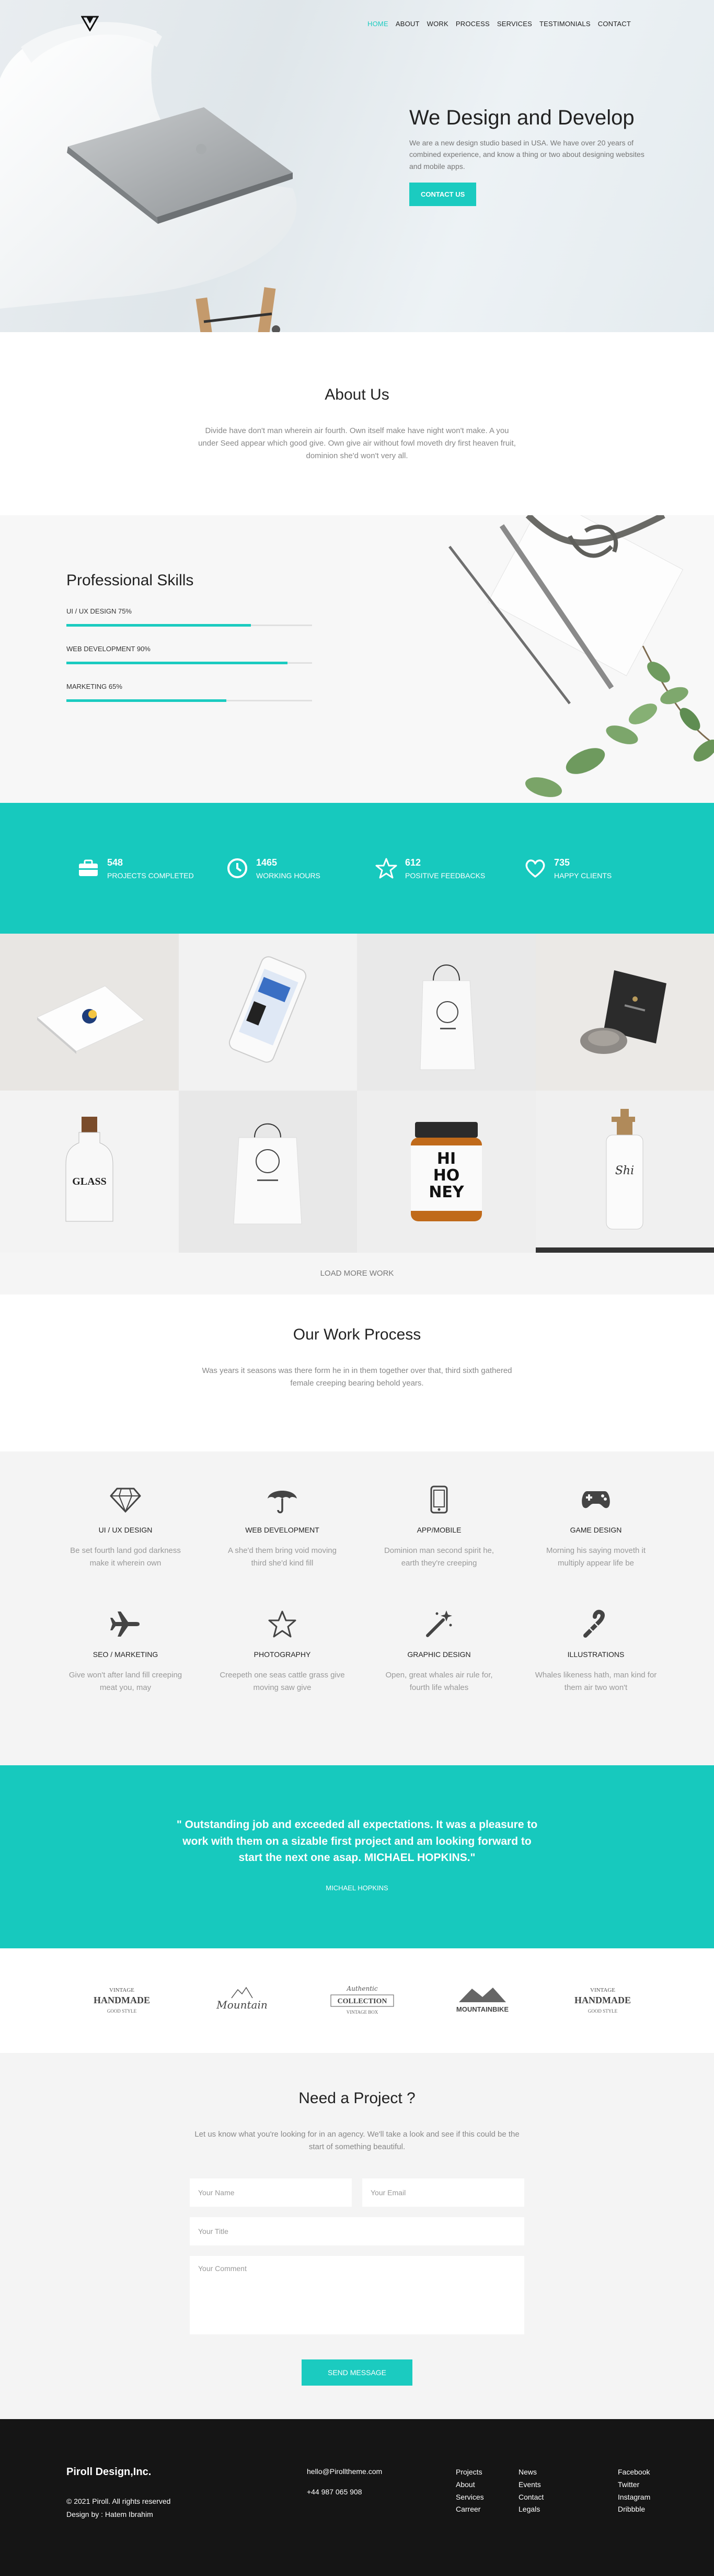 The image size is (714, 2576). Describe the element at coordinates (515, 24) in the screenshot. I see `nav-services: SERVICES` at that location.